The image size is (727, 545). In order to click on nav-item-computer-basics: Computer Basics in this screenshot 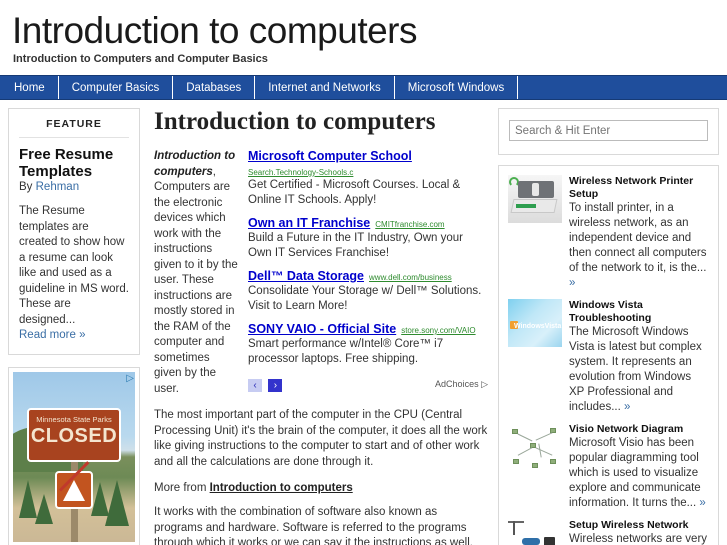, I will do `click(116, 87)`.